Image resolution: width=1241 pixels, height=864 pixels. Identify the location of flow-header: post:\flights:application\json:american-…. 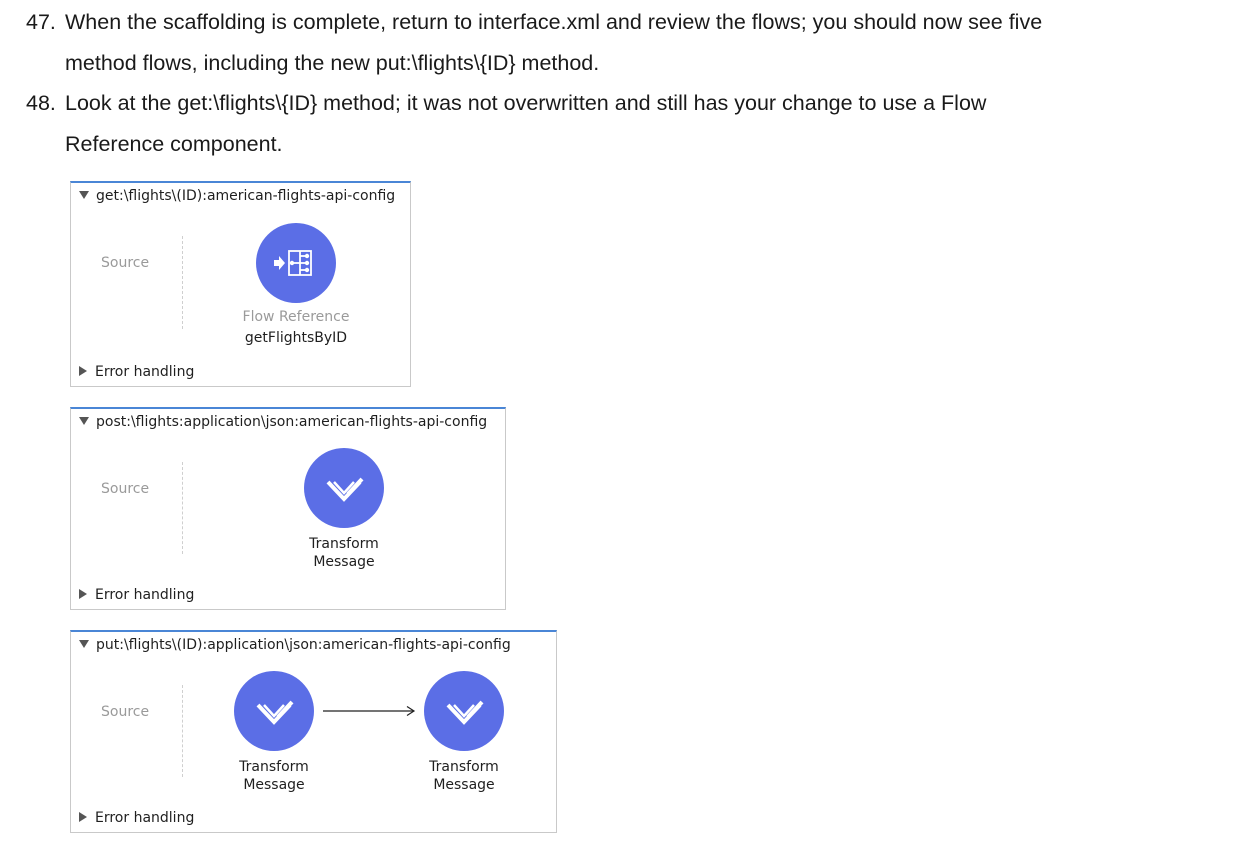
(283, 422).